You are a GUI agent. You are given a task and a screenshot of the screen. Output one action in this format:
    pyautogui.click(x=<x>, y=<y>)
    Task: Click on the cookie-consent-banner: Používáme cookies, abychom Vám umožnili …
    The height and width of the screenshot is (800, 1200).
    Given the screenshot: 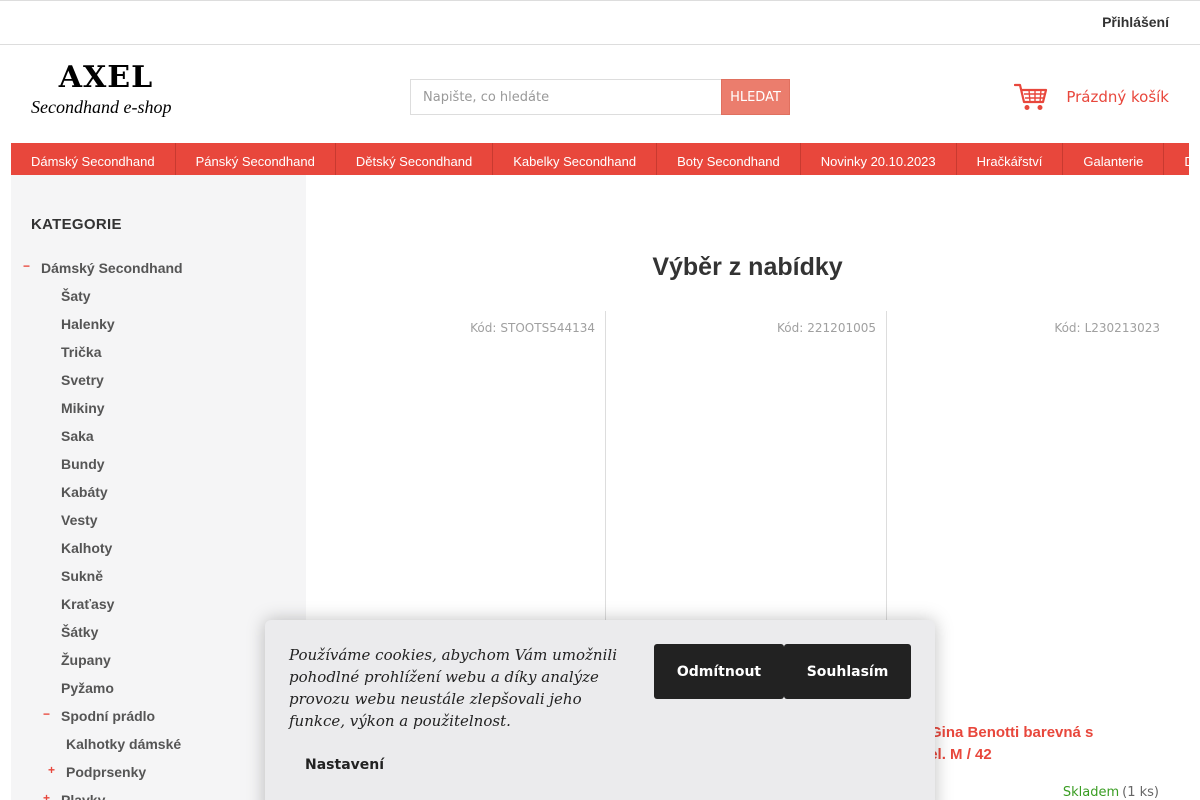 What is the action you would take?
    pyautogui.click(x=600, y=710)
    